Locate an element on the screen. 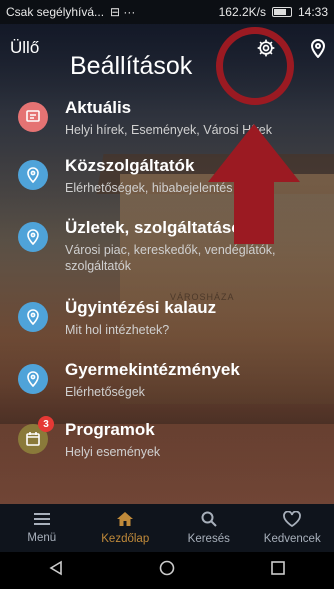 The width and height of the screenshot is (334, 589). tab-menu: Menü is located at coordinates (42, 528).